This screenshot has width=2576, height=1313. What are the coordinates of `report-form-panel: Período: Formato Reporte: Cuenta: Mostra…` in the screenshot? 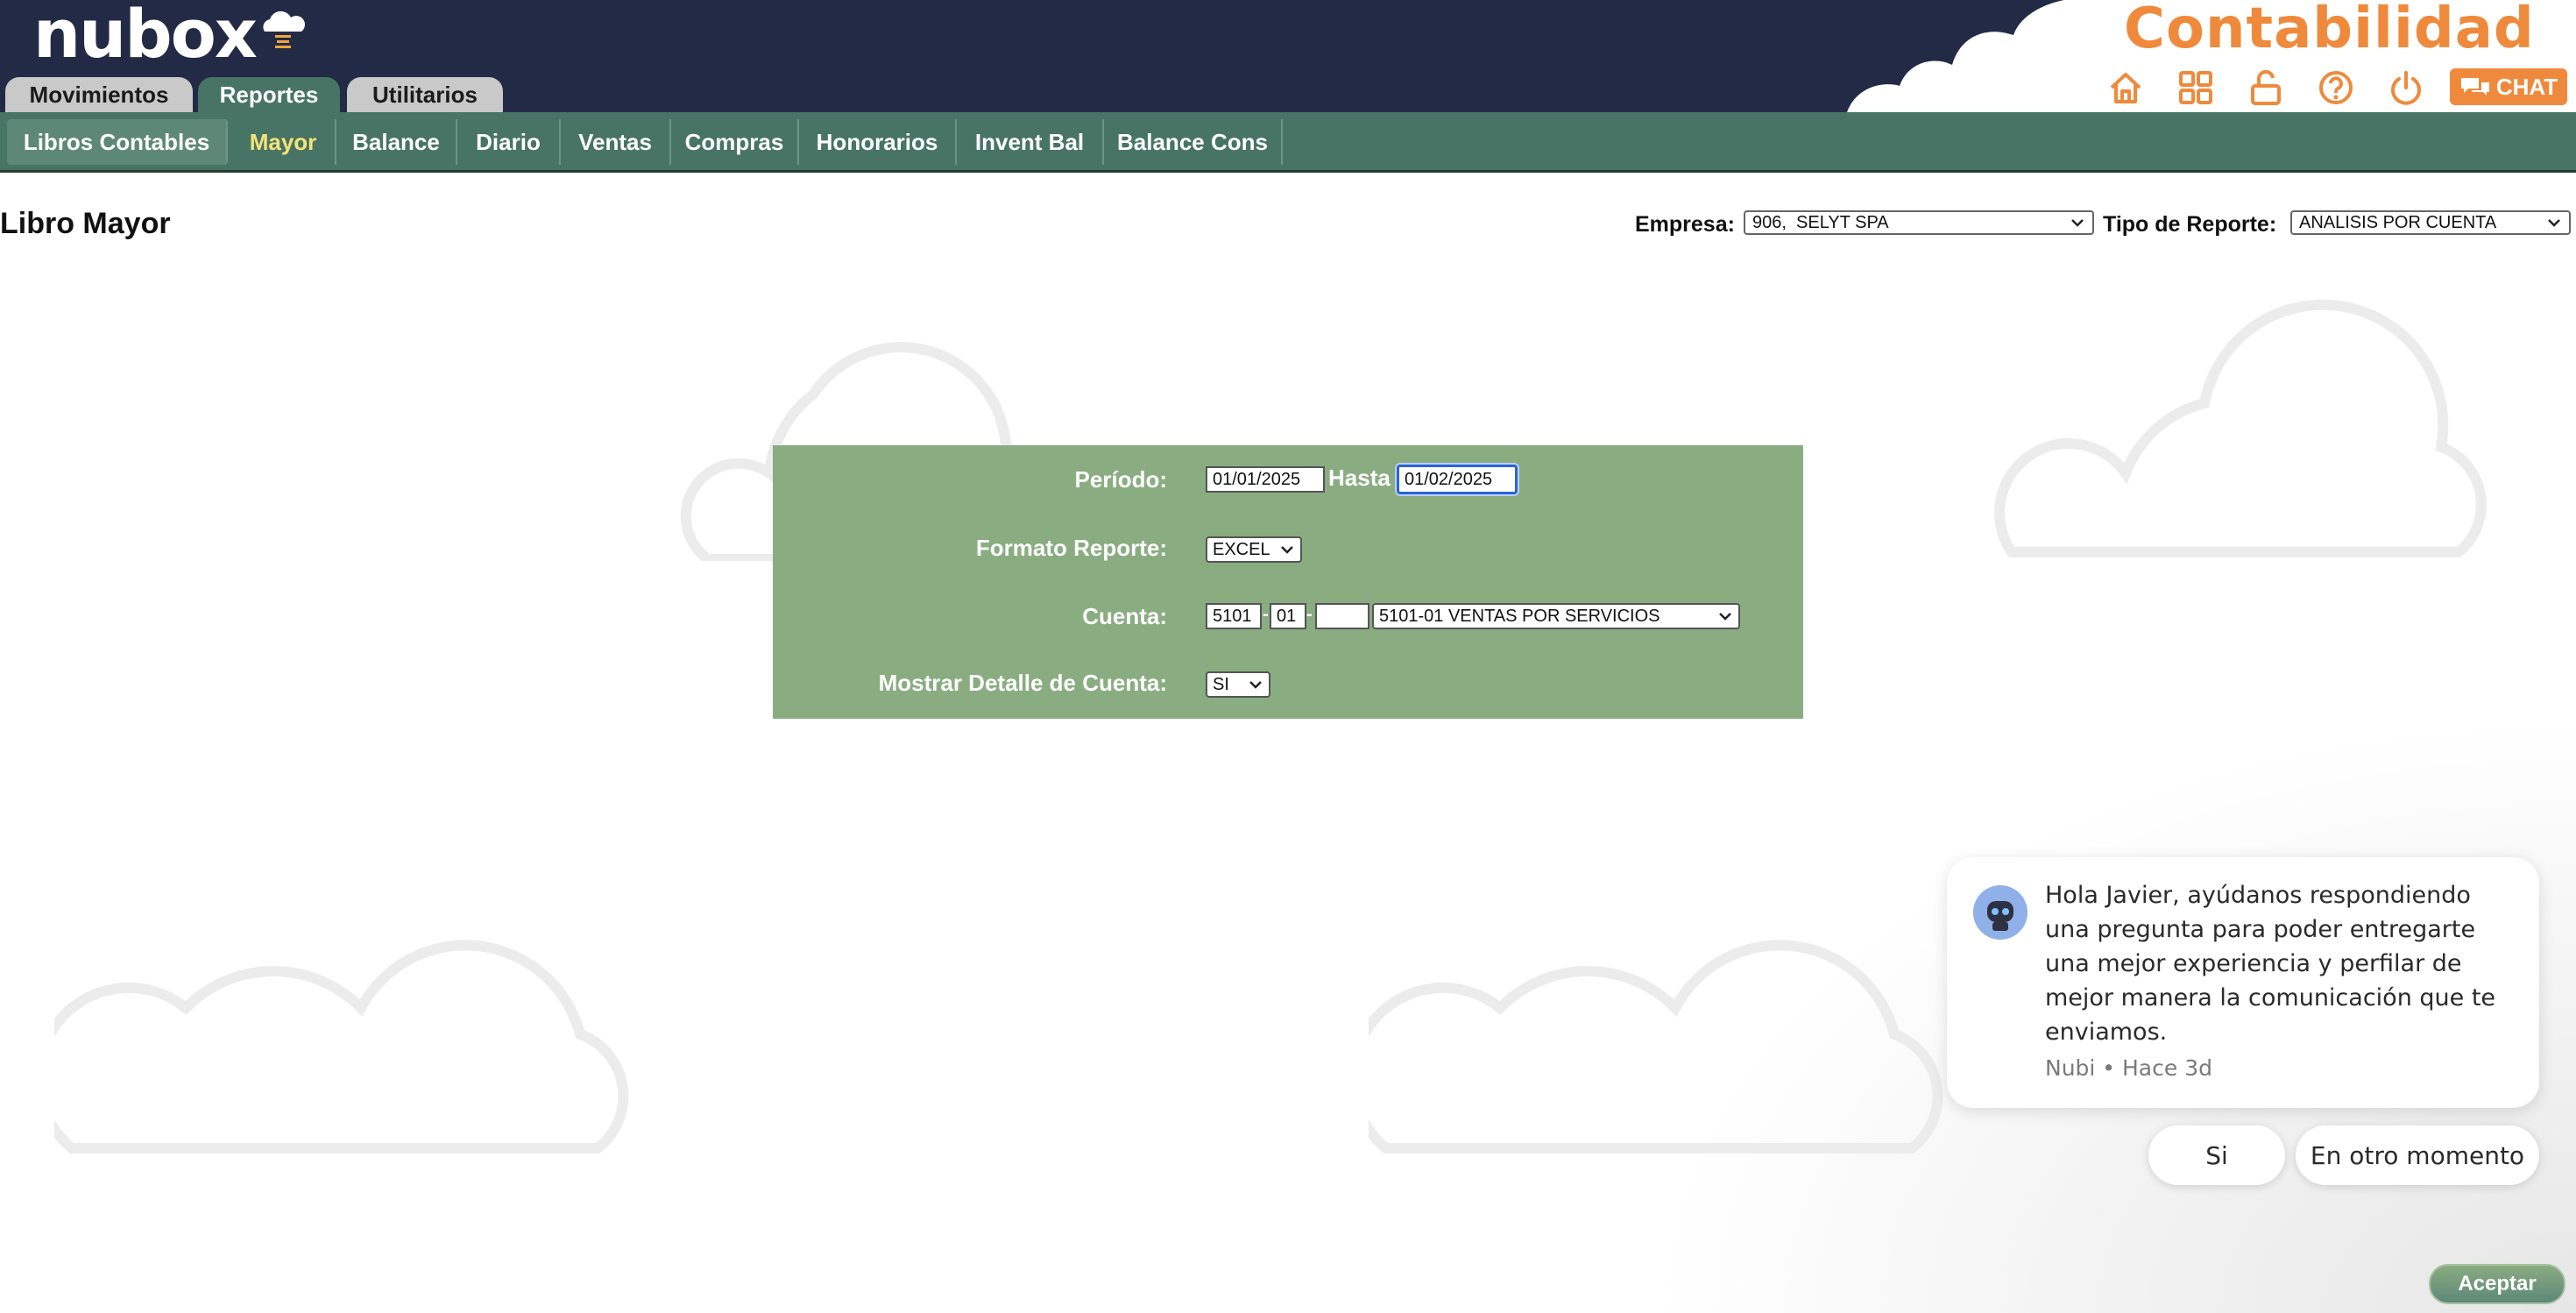 It's located at (1288, 582).